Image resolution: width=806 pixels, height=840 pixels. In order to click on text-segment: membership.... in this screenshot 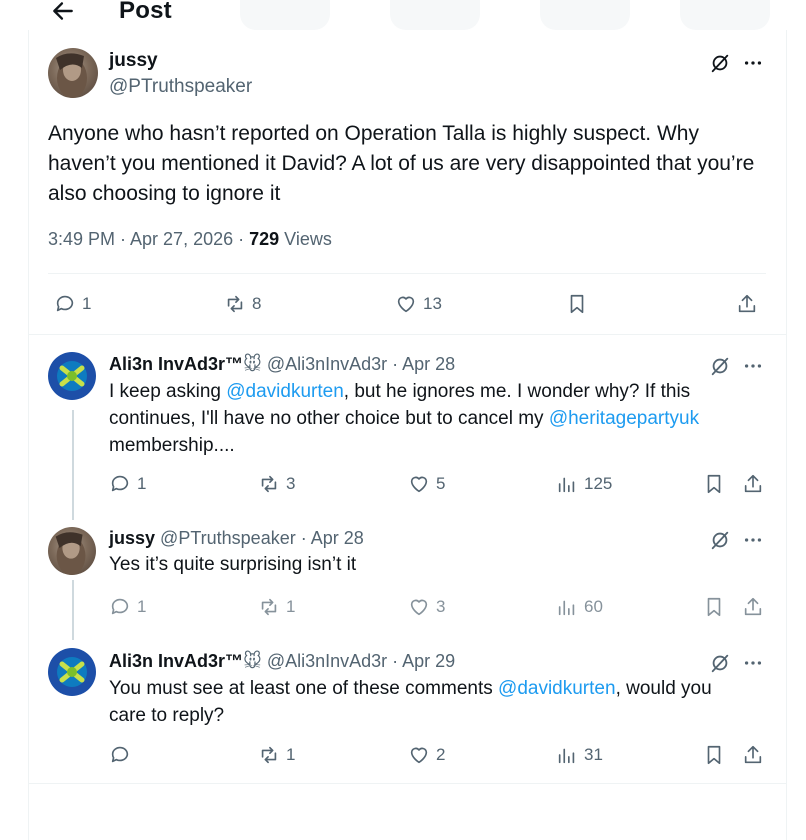, I will do `click(172, 445)`.